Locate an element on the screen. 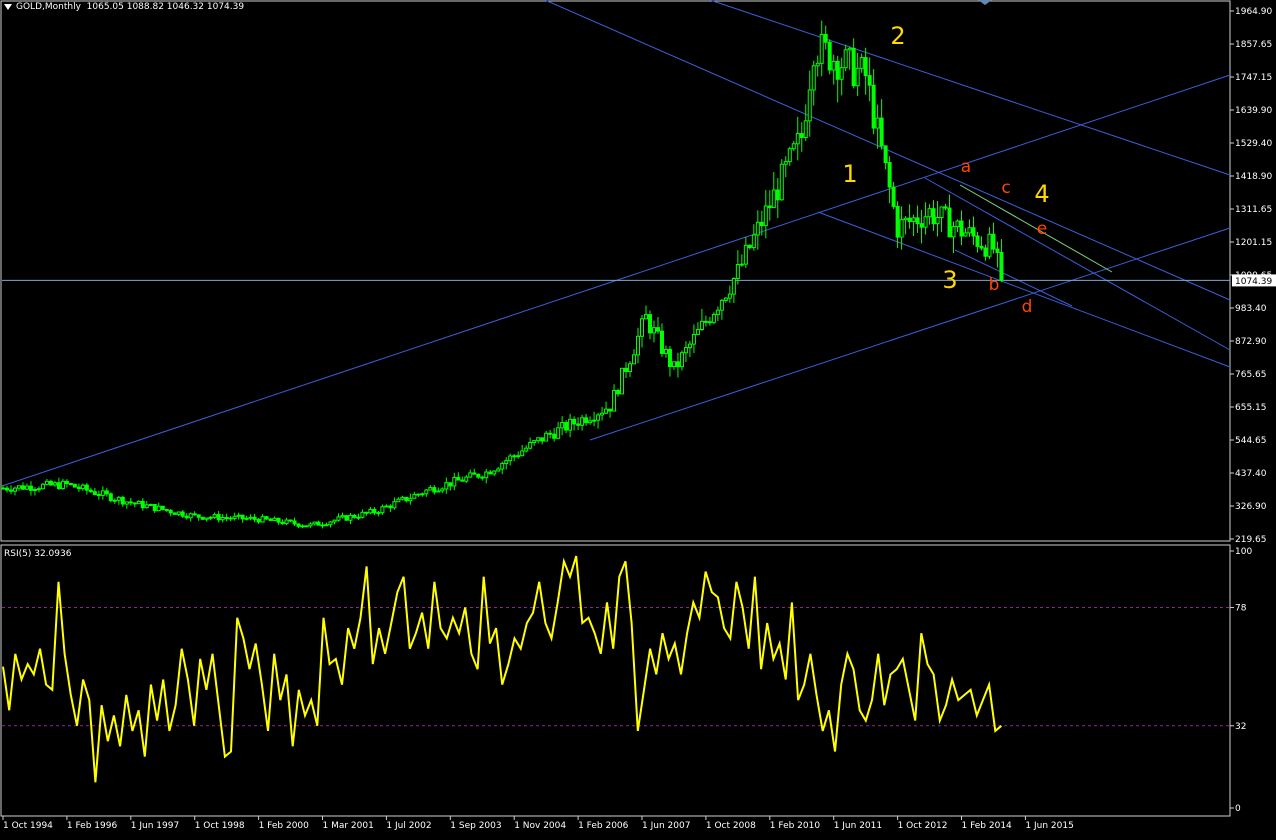 The height and width of the screenshot is (840, 1276). symbol-label: GOLD,Monthly is located at coordinates (48, 7).